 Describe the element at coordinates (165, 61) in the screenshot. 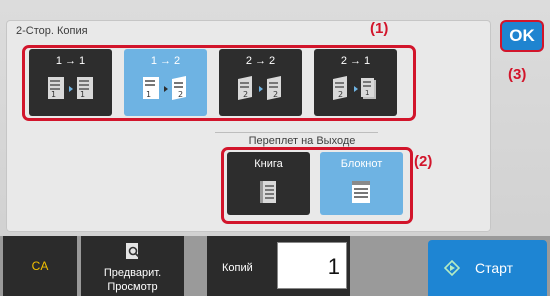

I see `duplex-1-2-label: 1 → 2` at that location.